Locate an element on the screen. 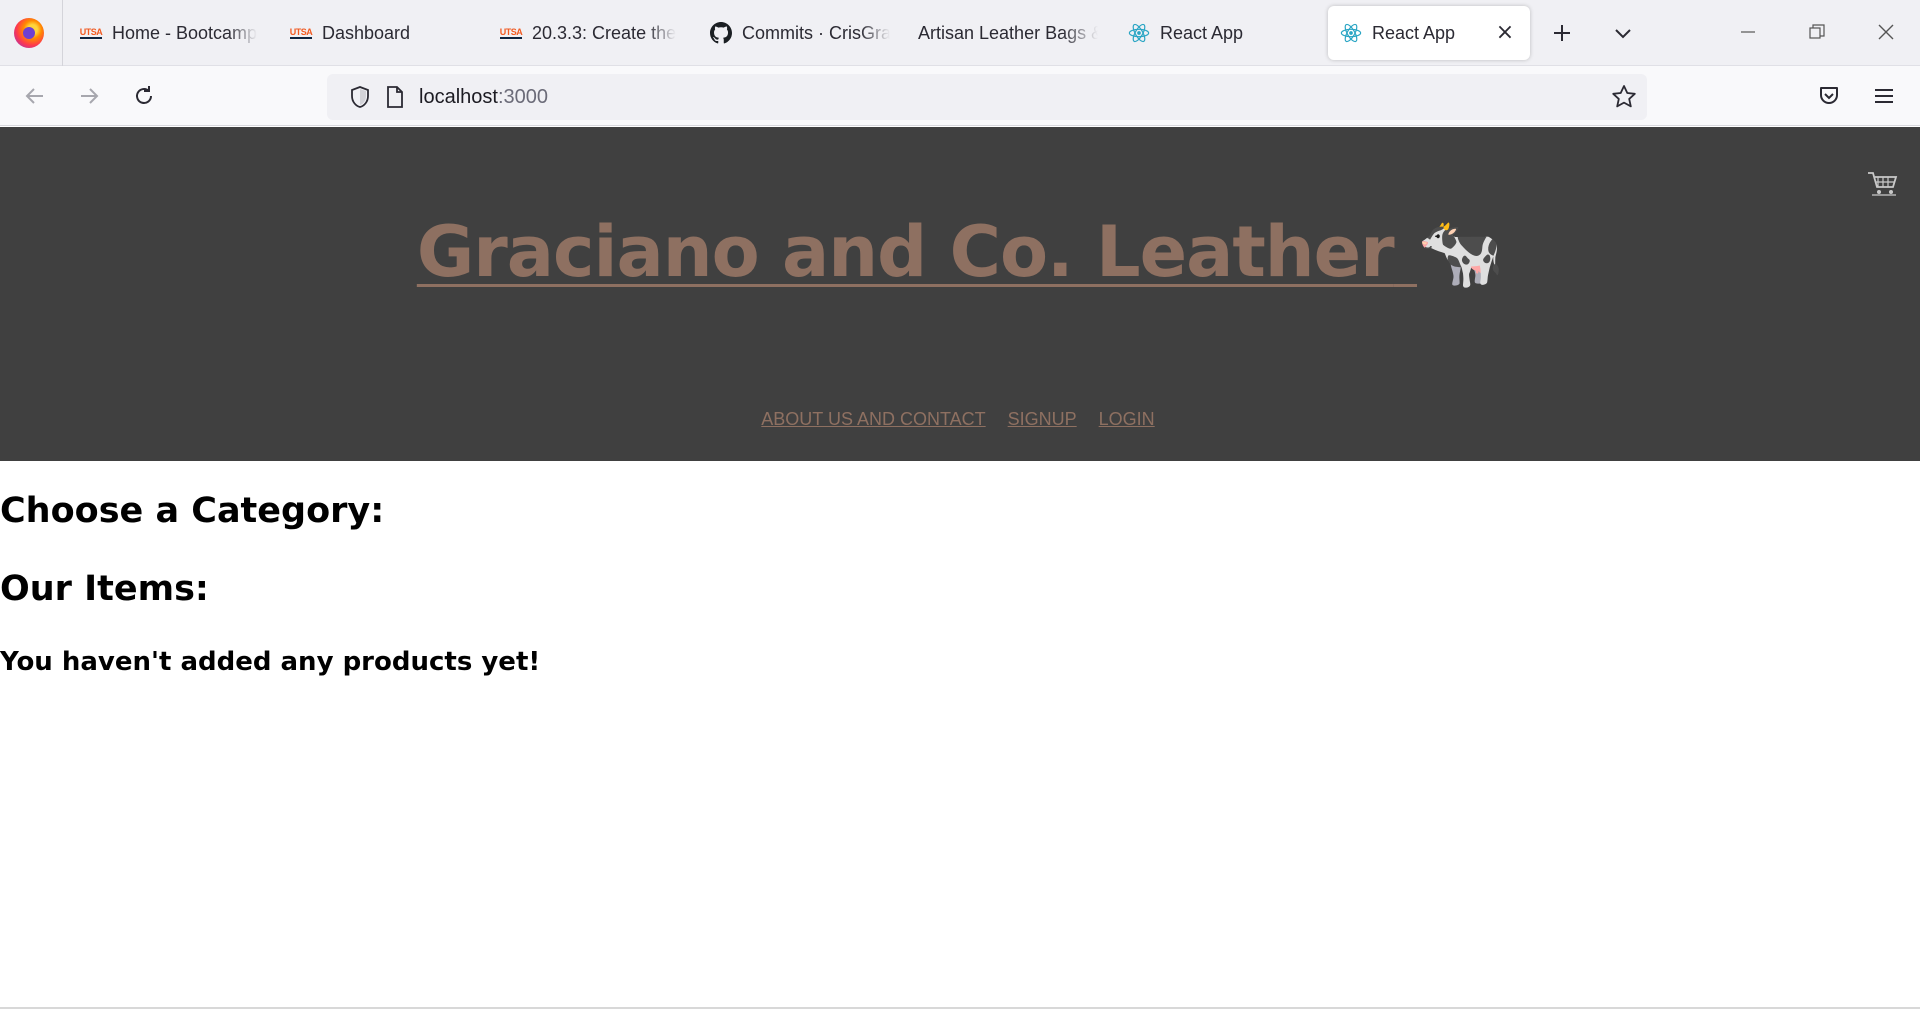 The image size is (1920, 1009). tab-home-bootcamp: UTSA Home - Bootcamp is located at coordinates (170, 33).